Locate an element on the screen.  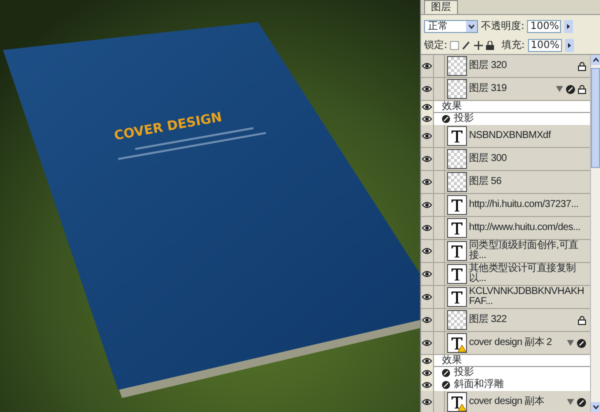
blend-mode-dropdown: 正常 is located at coordinates (451, 26).